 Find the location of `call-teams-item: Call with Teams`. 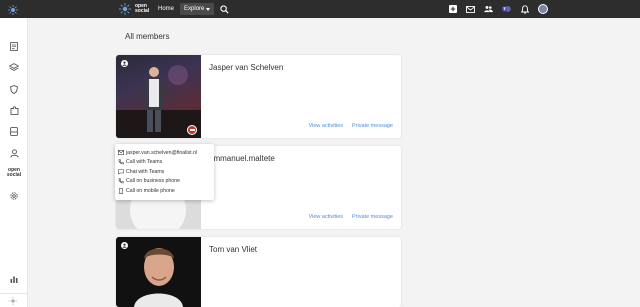

call-teams-item: Call with Teams is located at coordinates (164, 163).